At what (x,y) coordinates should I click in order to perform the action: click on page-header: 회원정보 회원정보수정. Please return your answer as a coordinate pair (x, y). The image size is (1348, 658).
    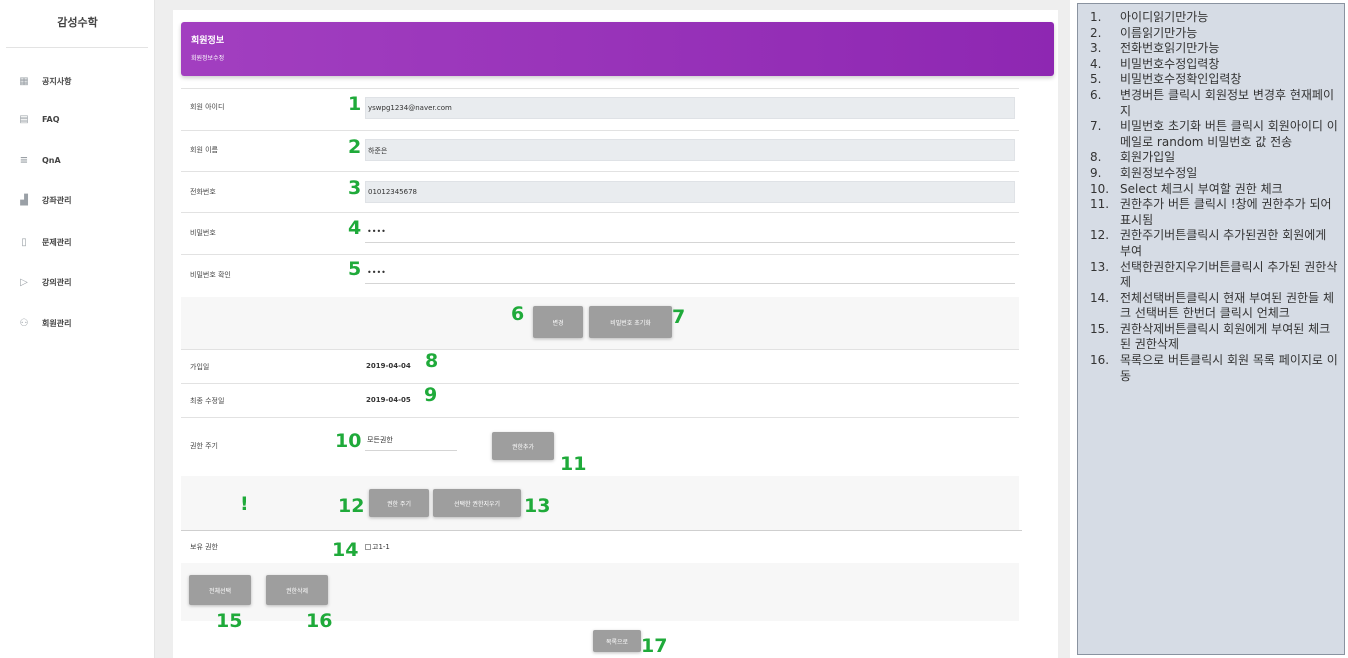
    Looking at the image, I should click on (617, 49).